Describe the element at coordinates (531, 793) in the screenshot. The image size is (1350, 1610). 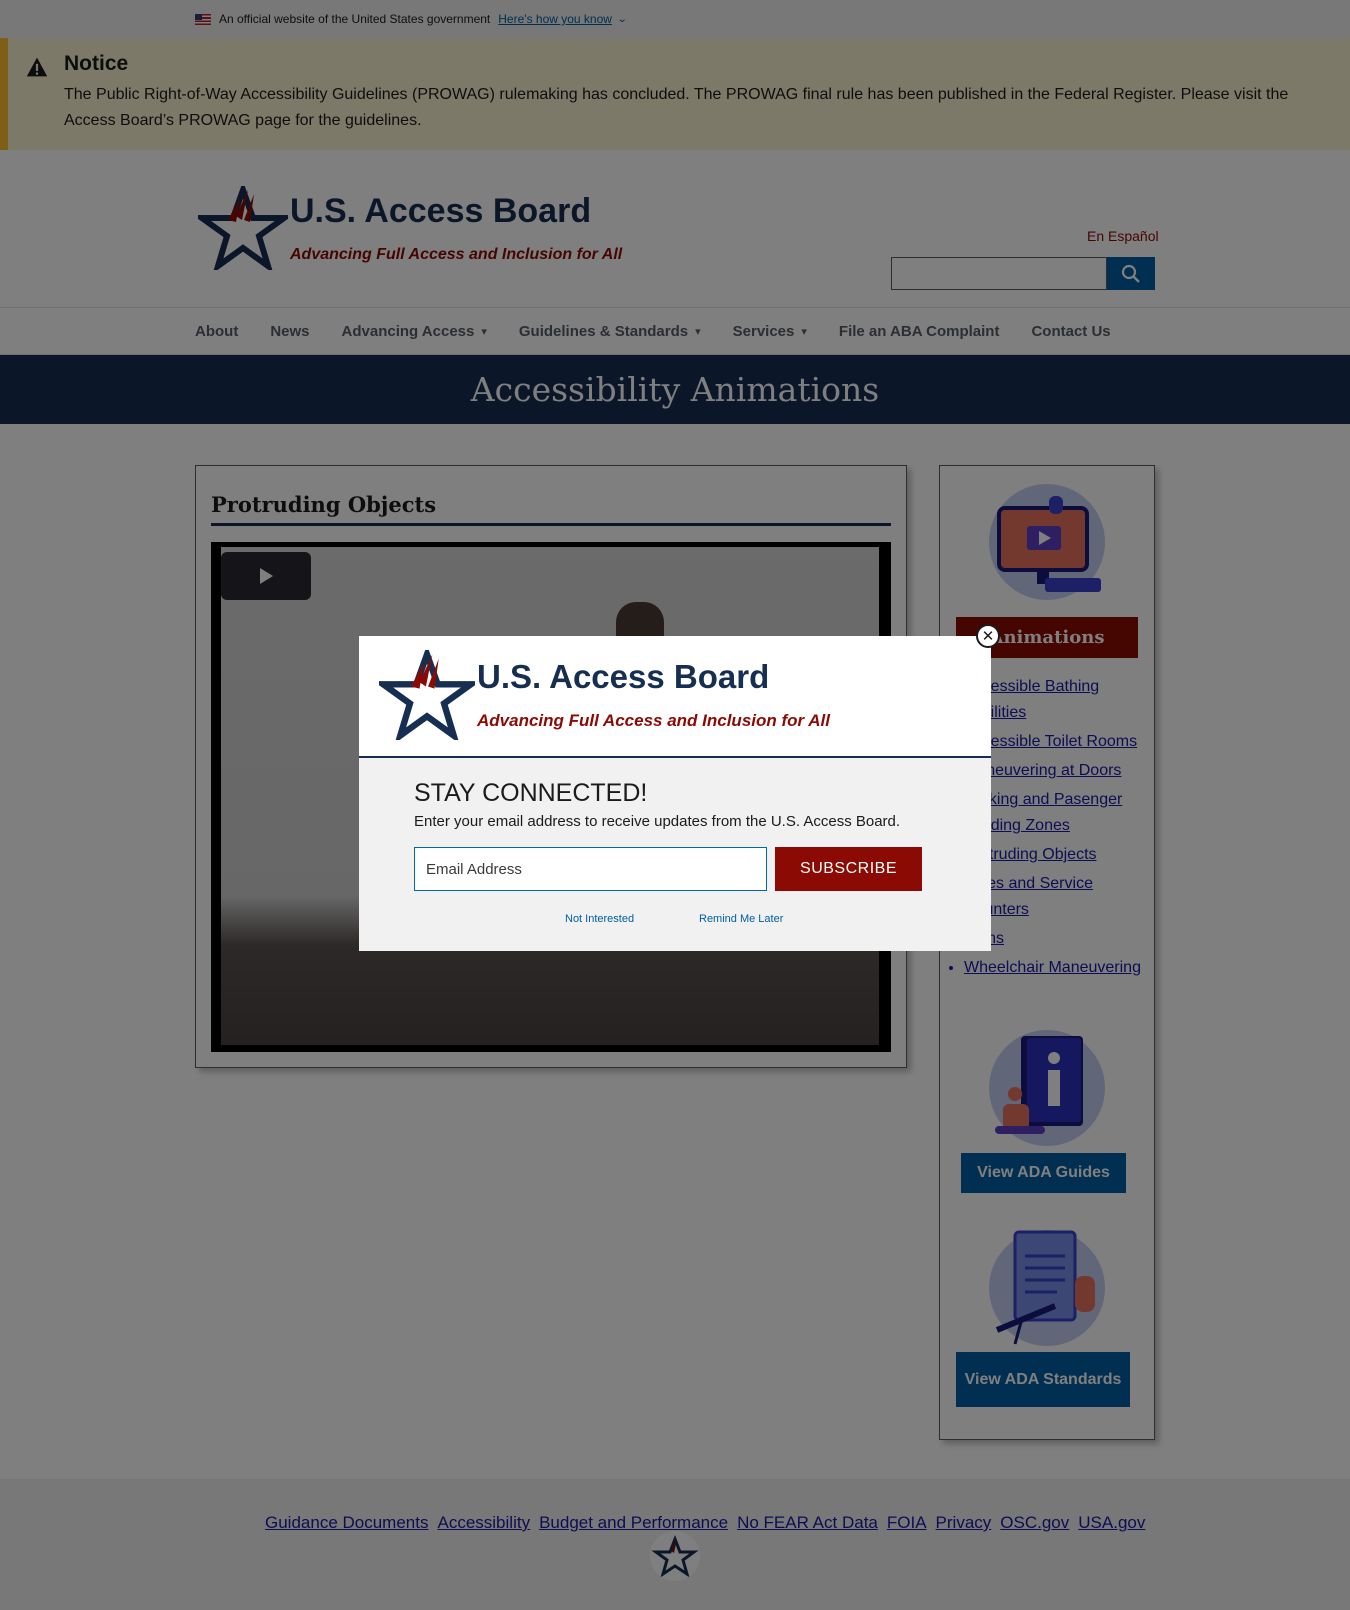
I see `stay-connected-heading: STAY CONNECTED!` at that location.